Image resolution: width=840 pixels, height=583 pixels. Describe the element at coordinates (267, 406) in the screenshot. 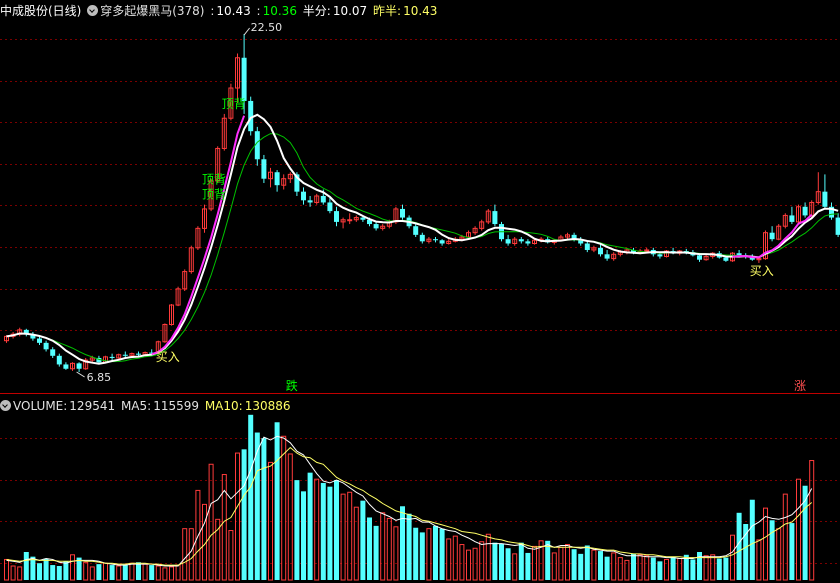

I see `ma10-value: 130886` at that location.